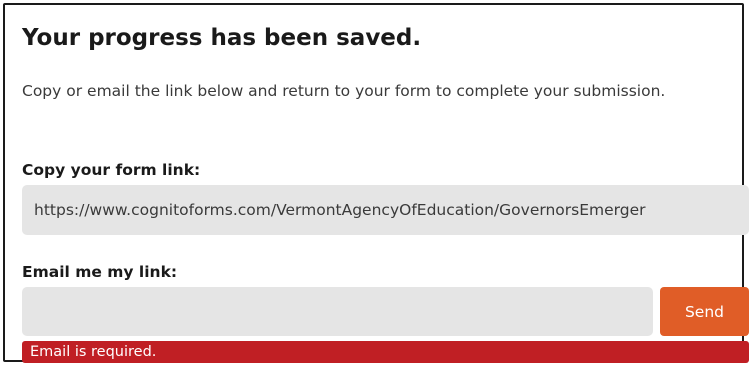 The height and width of the screenshot is (366, 749). What do you see at coordinates (222, 38) in the screenshot?
I see `dialog-title: Your progress has been saved.` at bounding box center [222, 38].